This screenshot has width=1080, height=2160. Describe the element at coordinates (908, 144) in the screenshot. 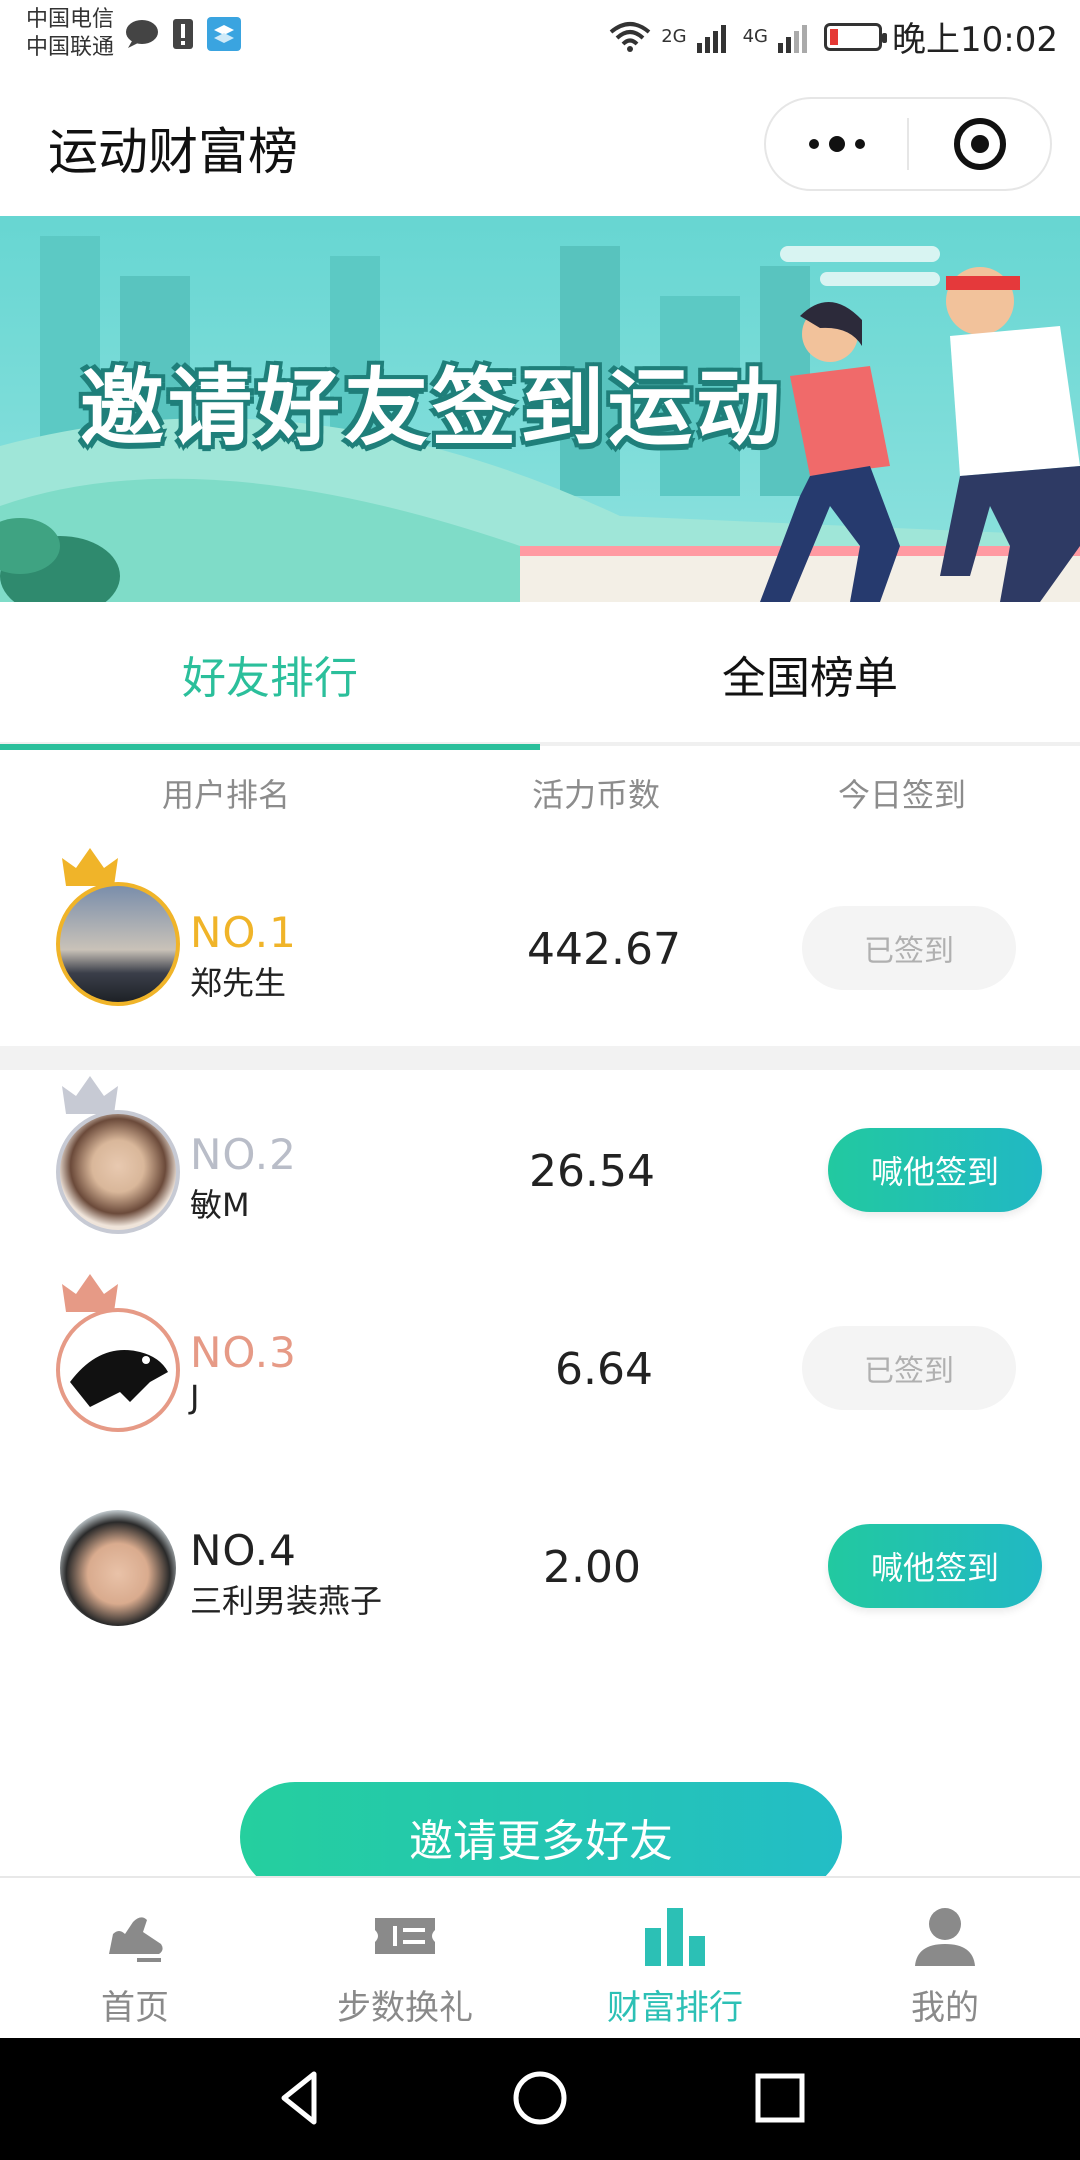

I see `miniprogram-capsule` at that location.